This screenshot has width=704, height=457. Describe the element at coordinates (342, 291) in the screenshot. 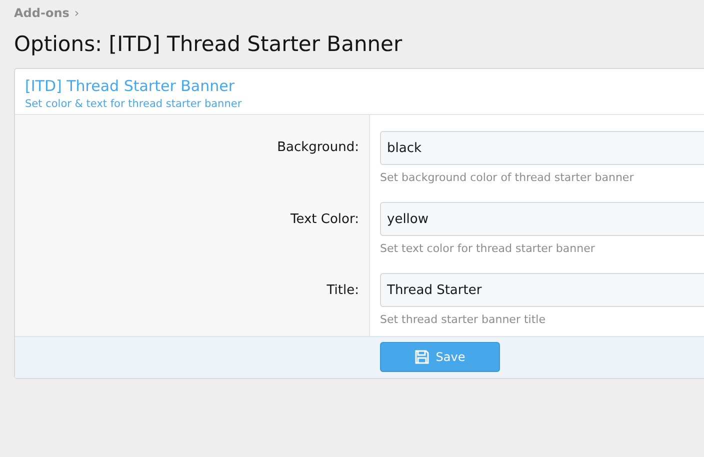

I see `option-label: Title:` at that location.